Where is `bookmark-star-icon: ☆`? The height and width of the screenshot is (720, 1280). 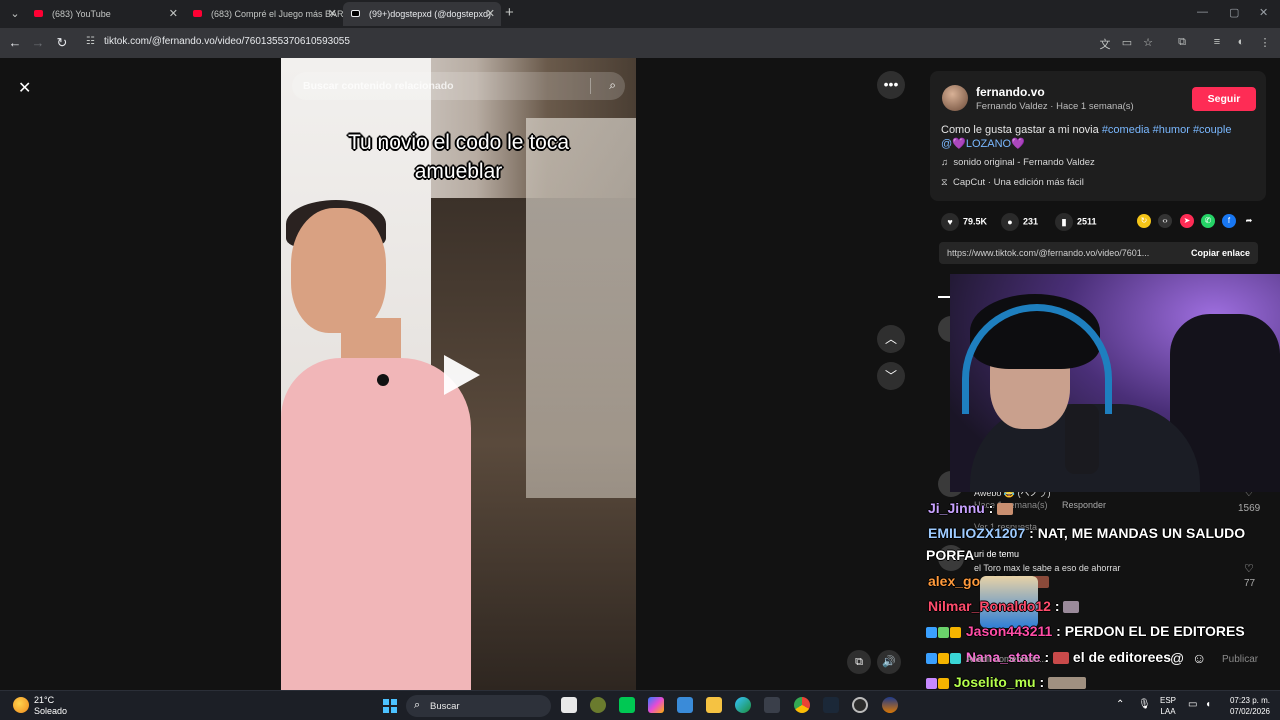 bookmark-star-icon: ☆ is located at coordinates (1148, 42).